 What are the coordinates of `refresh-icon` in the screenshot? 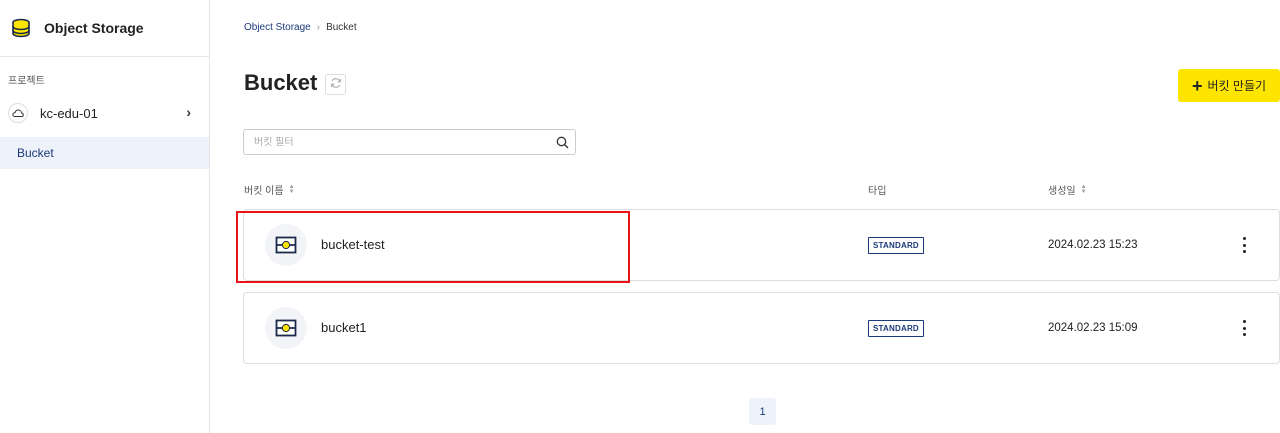 It's located at (336, 85).